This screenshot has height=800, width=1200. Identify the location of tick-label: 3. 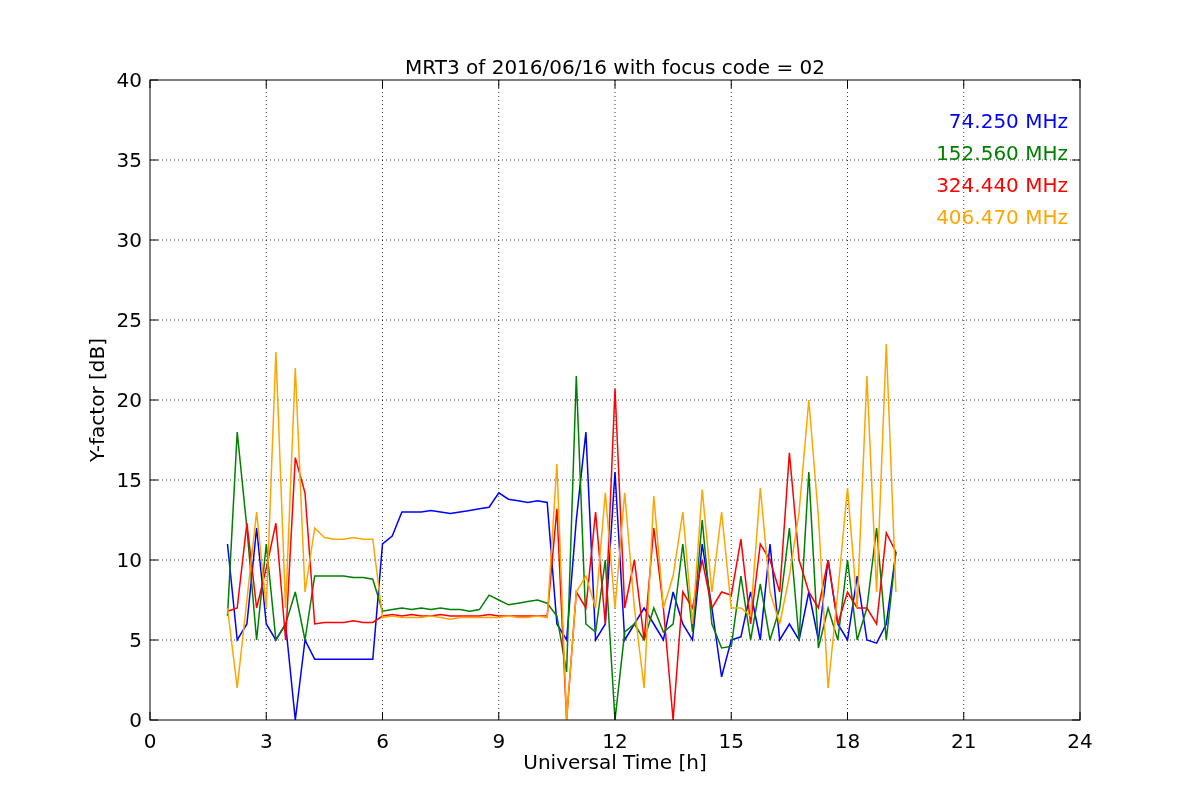
(266, 741).